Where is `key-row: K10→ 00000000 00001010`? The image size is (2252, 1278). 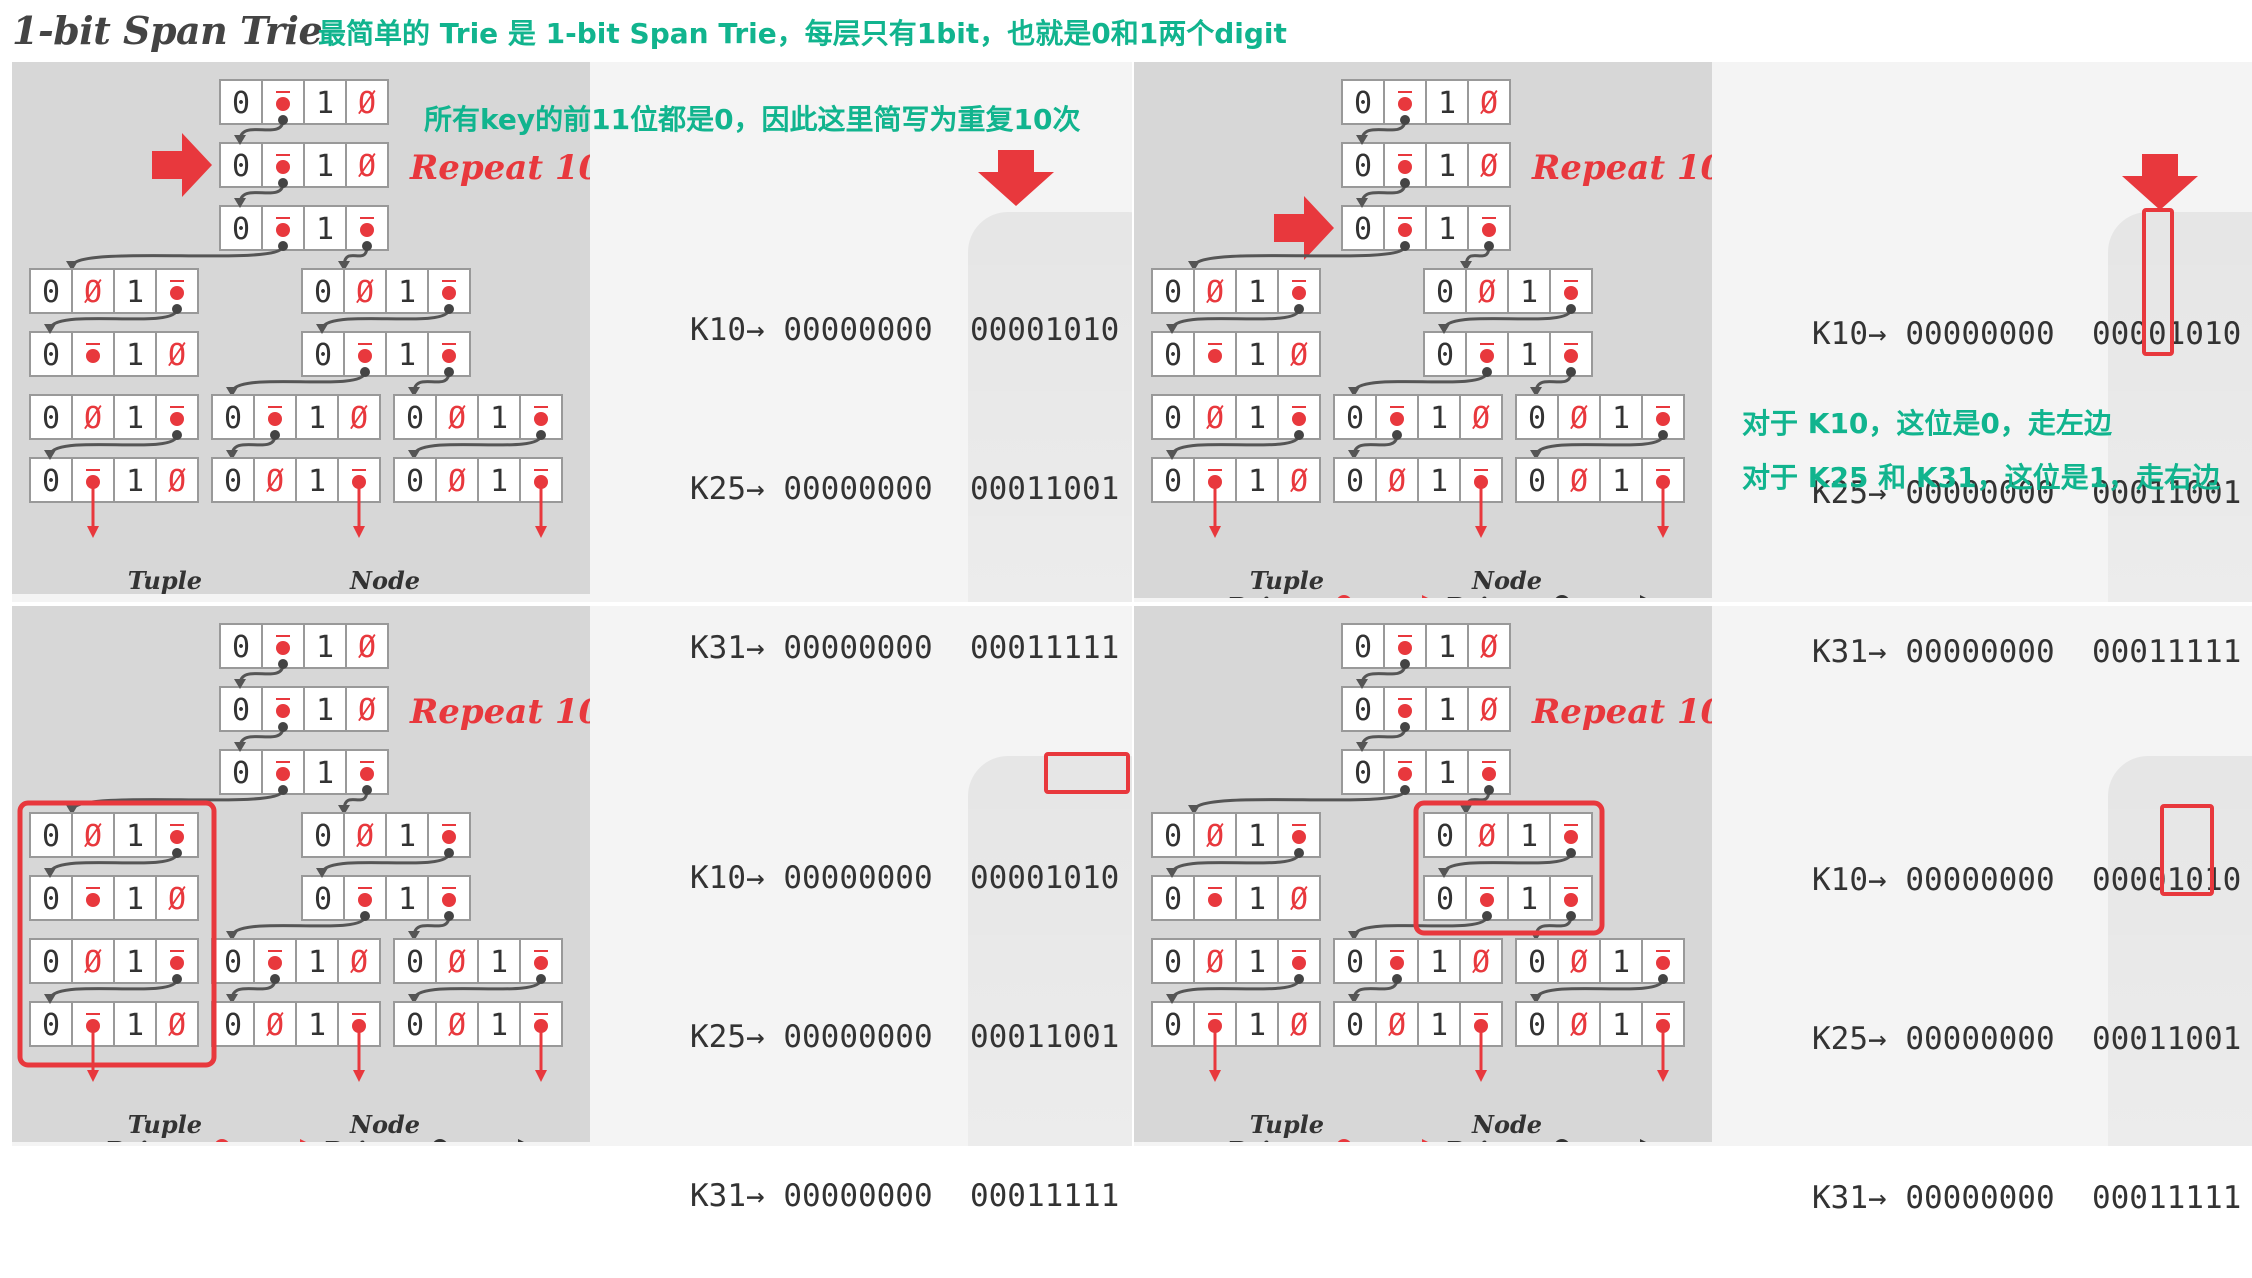 key-row: K10→ 00000000 00001010 is located at coordinates (905, 878).